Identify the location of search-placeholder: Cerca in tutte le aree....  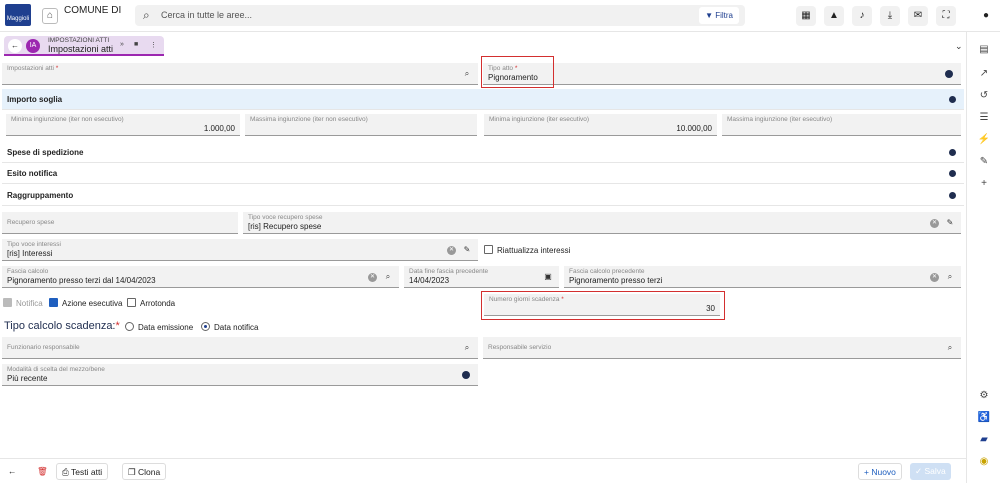
(206, 15).